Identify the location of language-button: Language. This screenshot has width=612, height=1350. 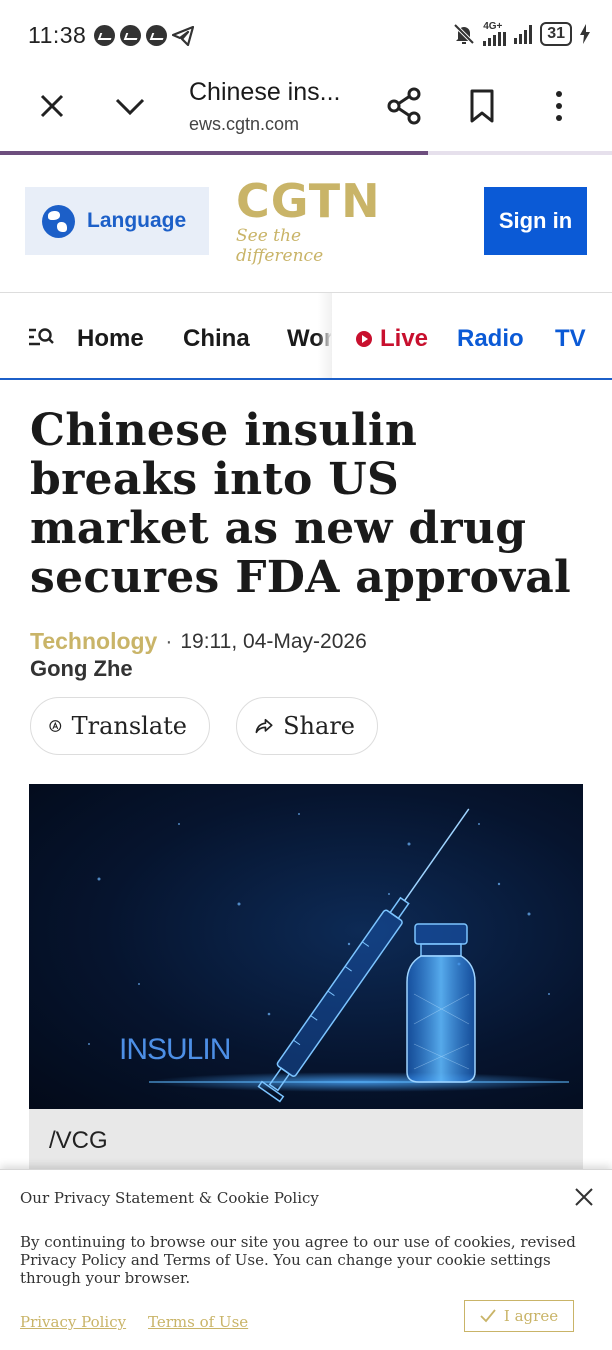
(117, 221).